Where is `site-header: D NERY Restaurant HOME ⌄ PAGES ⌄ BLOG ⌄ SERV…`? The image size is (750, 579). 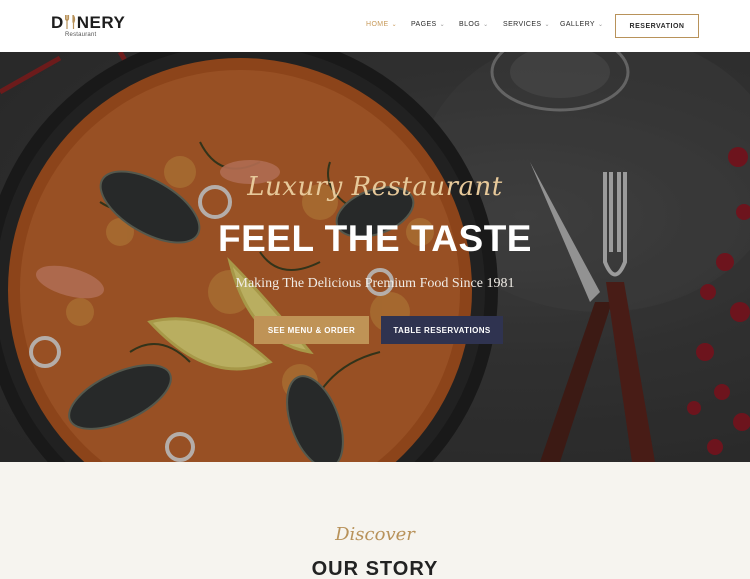
site-header: D NERY Restaurant HOME ⌄ PAGES ⌄ BLOG ⌄ SERV… is located at coordinates (375, 26).